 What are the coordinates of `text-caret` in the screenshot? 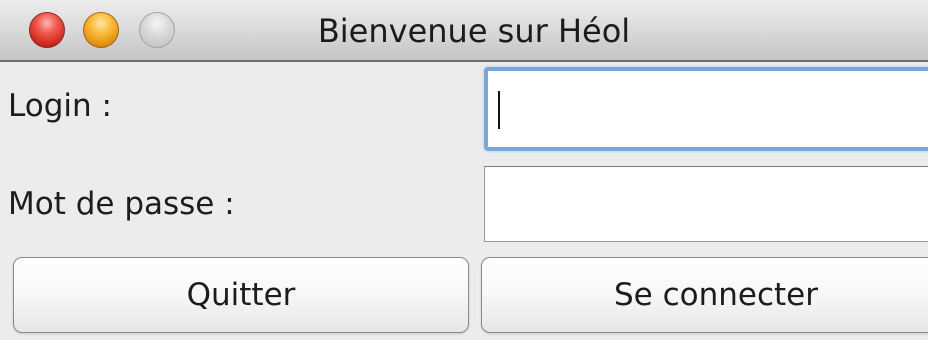 It's located at (499, 110).